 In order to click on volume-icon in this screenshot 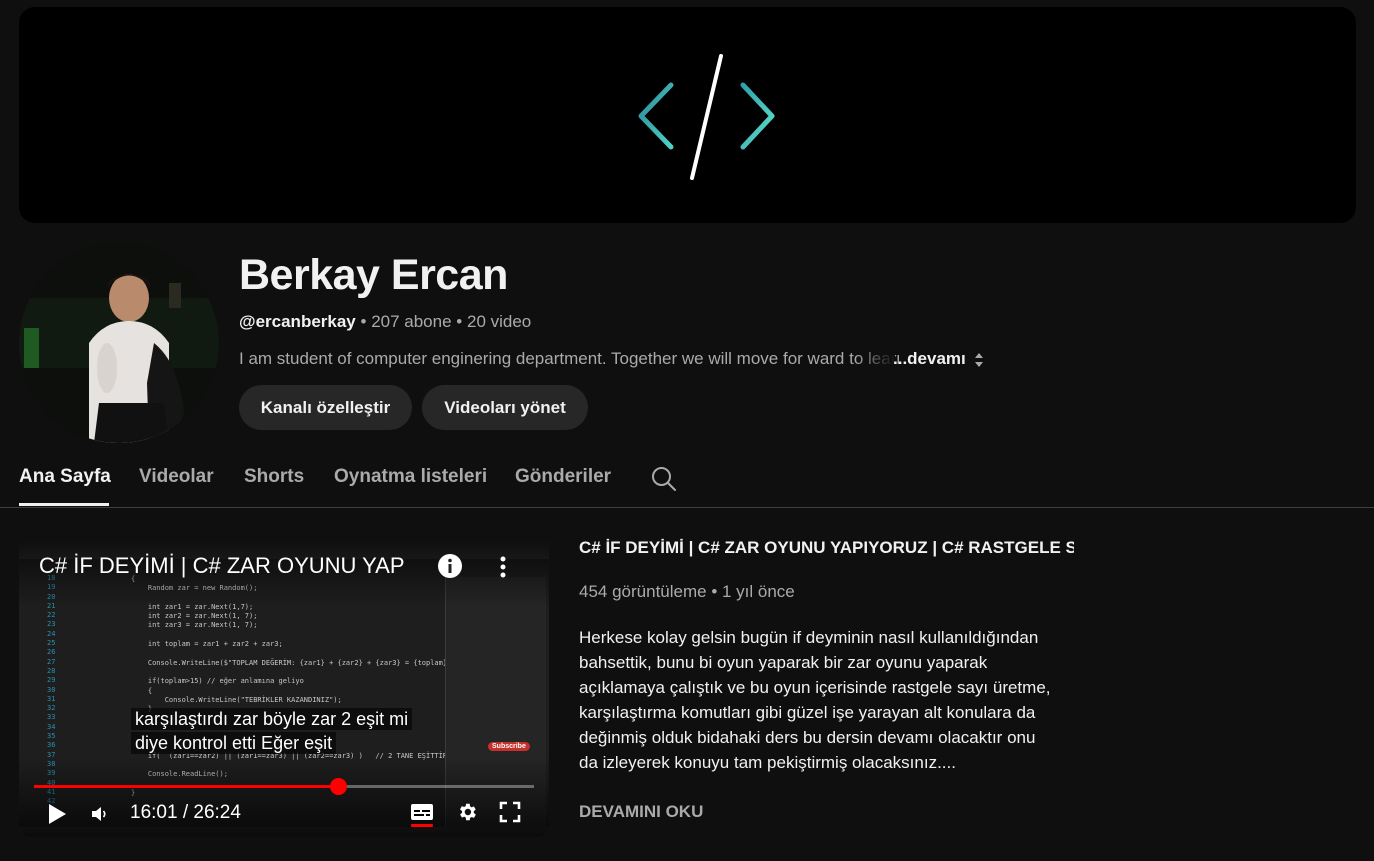, I will do `click(100, 814)`.